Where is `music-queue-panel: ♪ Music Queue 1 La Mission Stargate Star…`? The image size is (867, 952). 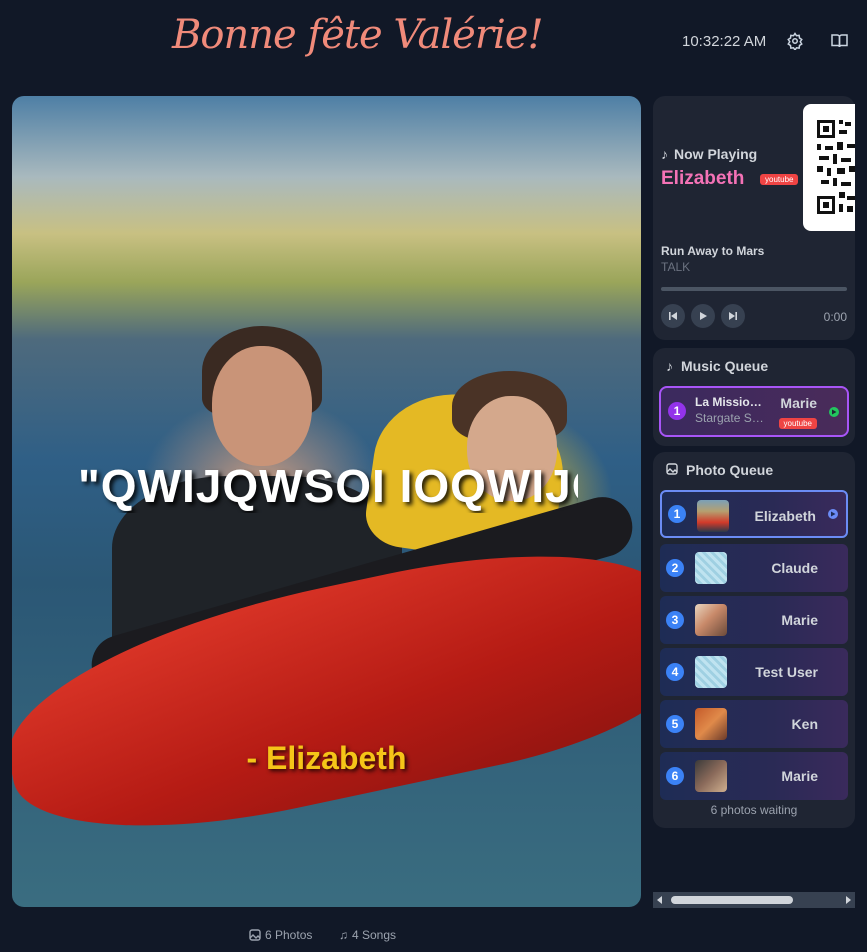
music-queue-panel: ♪ Music Queue 1 La Mission Stargate Star… is located at coordinates (754, 397).